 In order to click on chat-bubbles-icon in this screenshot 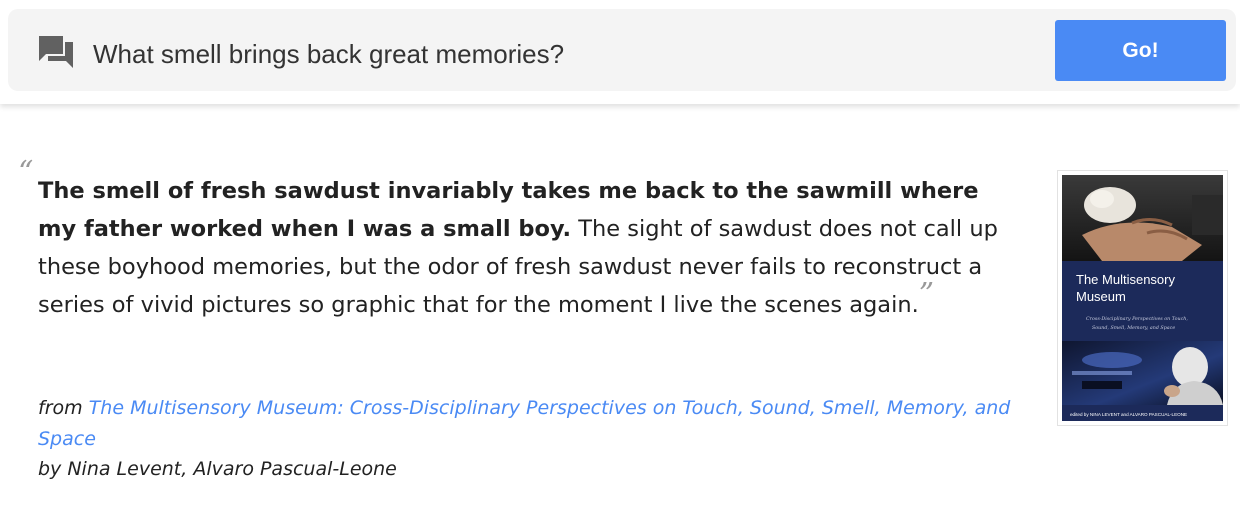, I will do `click(56, 52)`.